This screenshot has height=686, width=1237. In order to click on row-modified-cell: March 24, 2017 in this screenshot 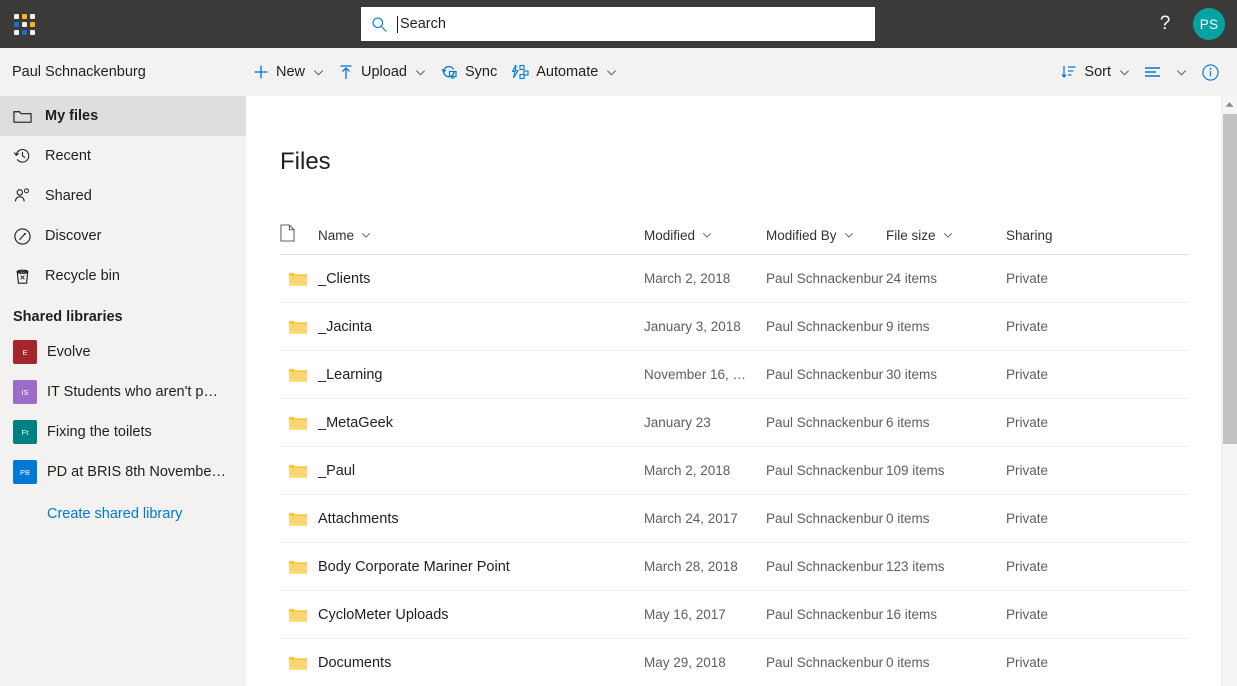, I will do `click(705, 519)`.